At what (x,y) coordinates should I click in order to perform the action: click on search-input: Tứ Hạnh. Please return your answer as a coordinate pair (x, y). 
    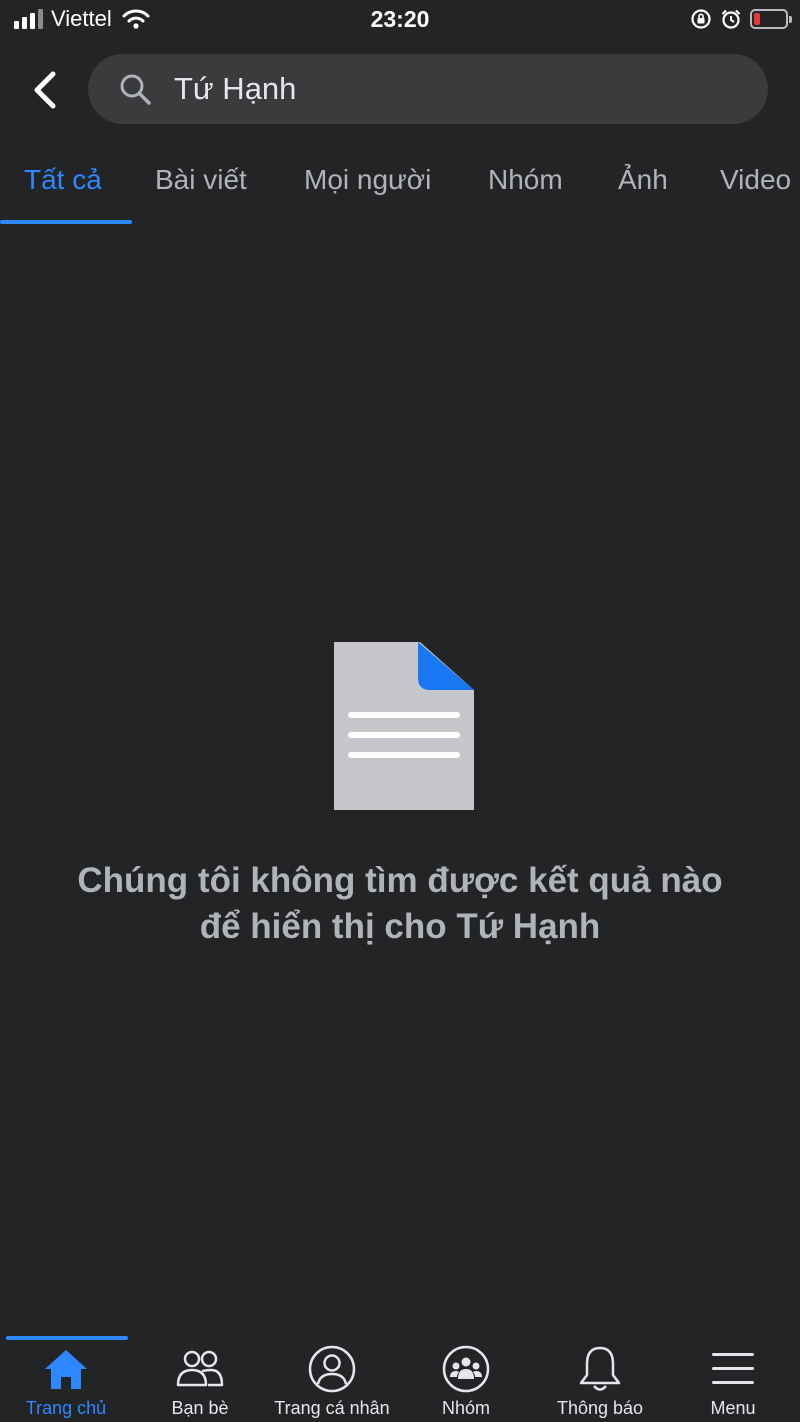
    Looking at the image, I should click on (428, 89).